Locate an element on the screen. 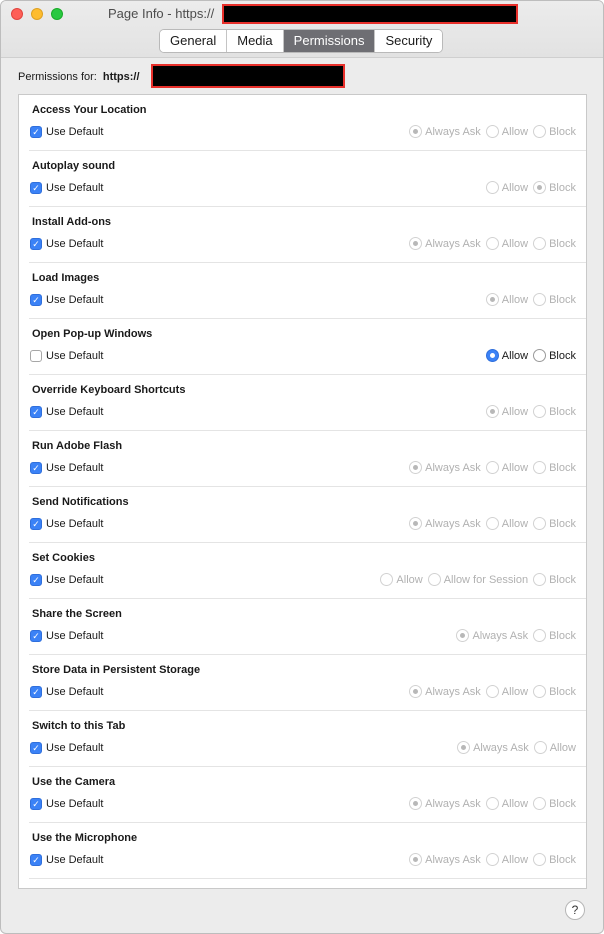 This screenshot has width=604, height=934. tab-permissions: Permissions is located at coordinates (329, 41).